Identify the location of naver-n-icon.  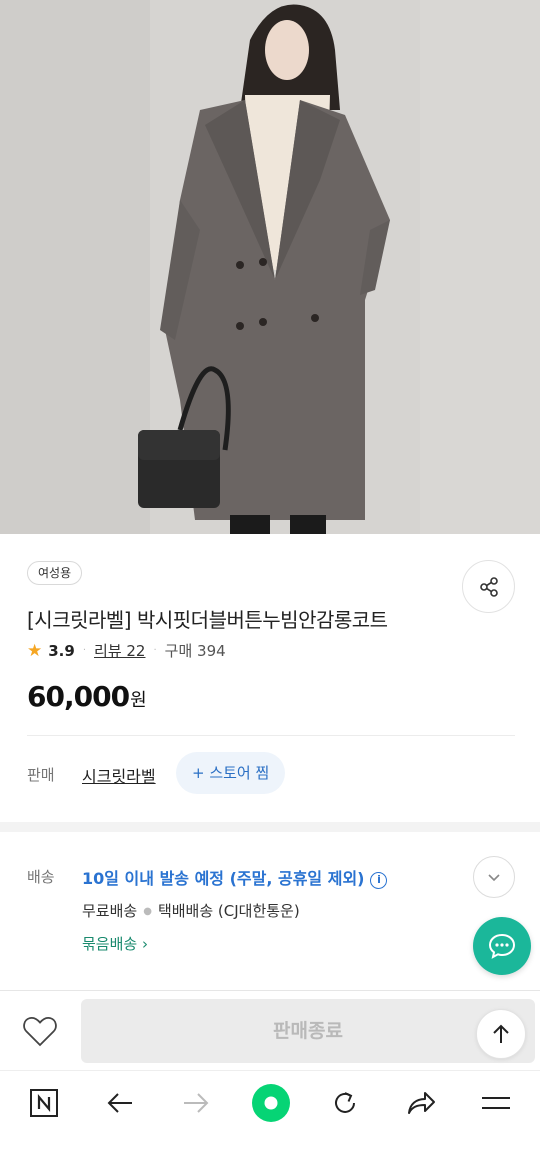
(44, 1103).